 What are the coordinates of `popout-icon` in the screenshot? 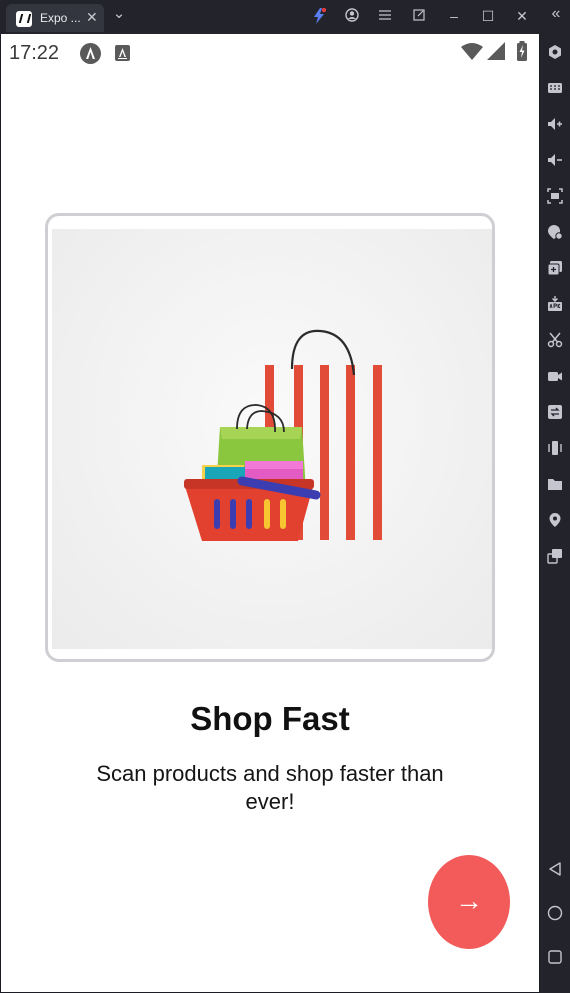 It's located at (419, 16).